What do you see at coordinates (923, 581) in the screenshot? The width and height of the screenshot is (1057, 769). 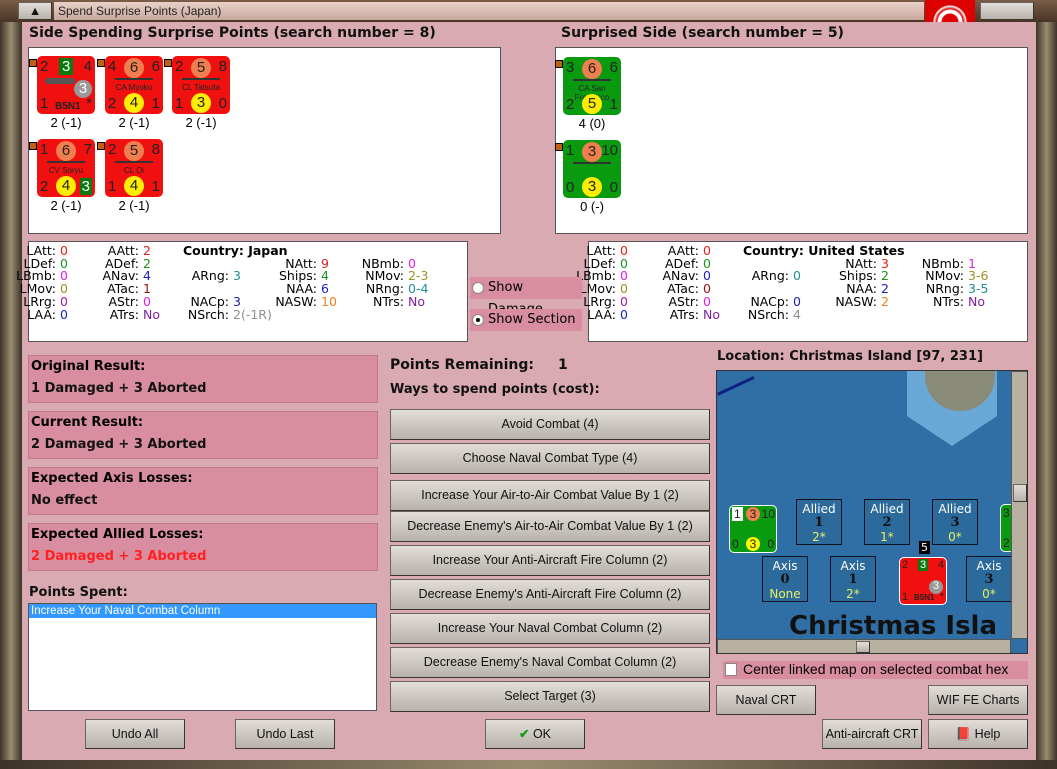 I see `map-jp-plane-counter: 2 3 4 3 1 B5N1 *` at bounding box center [923, 581].